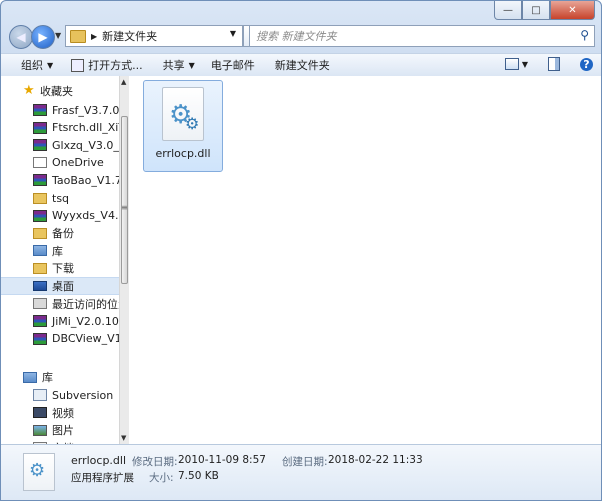  Describe the element at coordinates (233, 33) in the screenshot. I see `address-dropdown-icon: ▼` at that location.